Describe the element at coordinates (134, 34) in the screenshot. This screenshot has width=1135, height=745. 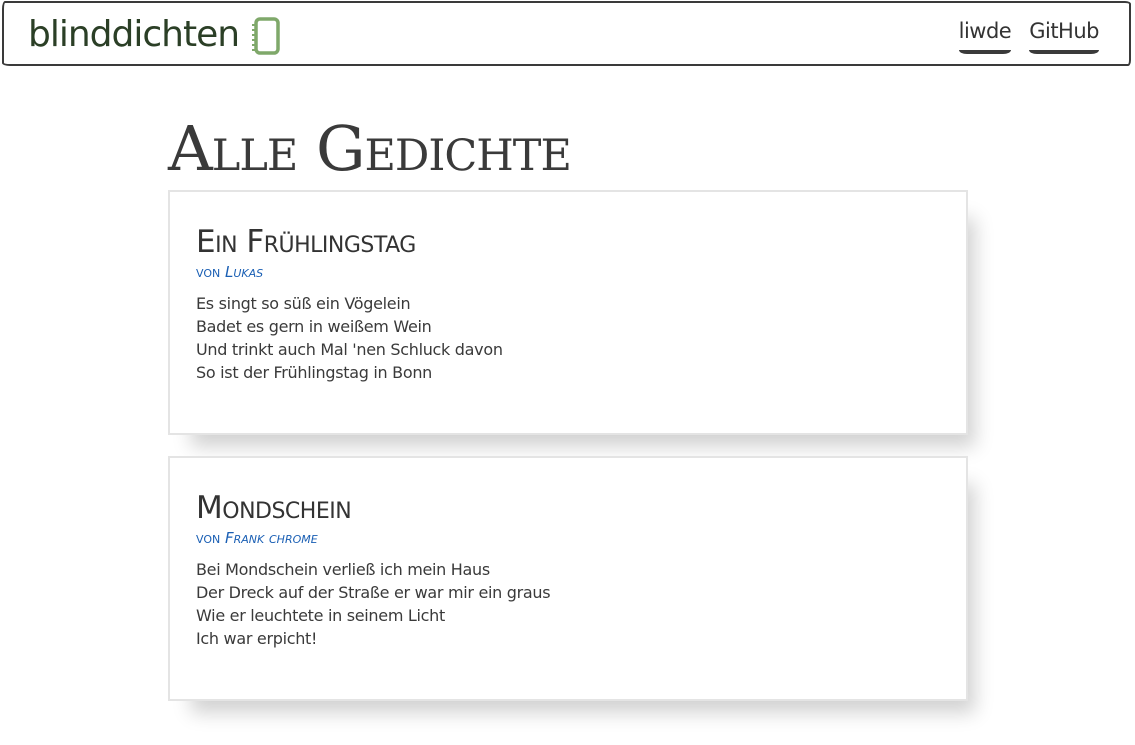
I see `brand-name: blinddichten` at that location.